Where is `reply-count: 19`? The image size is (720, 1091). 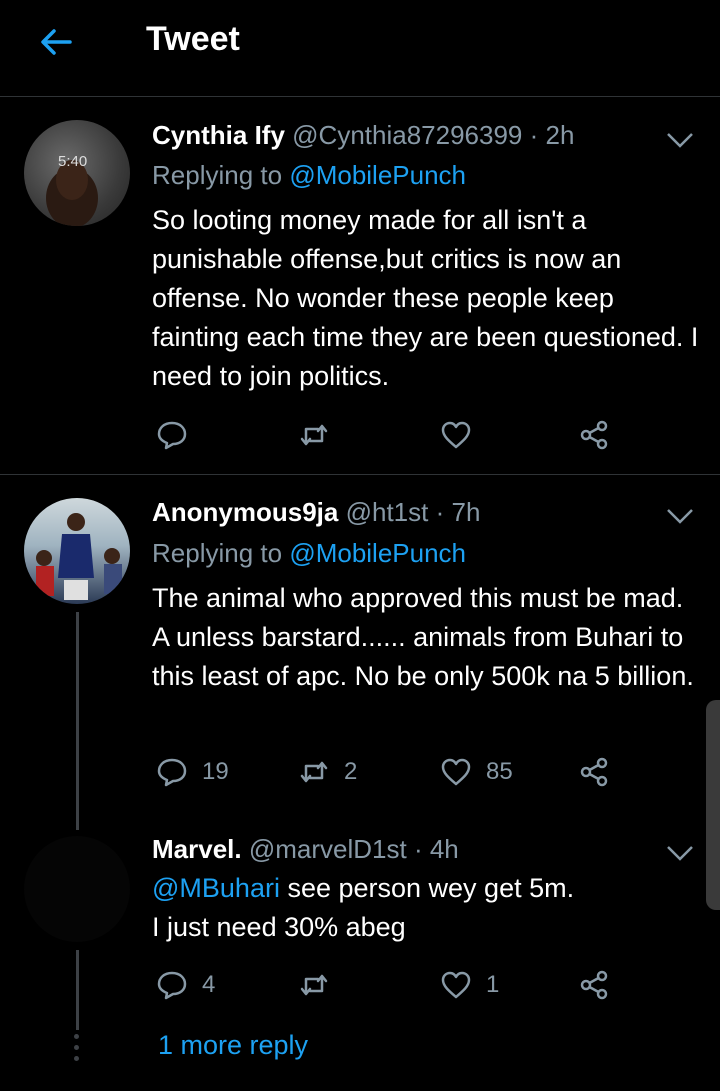
reply-count: 19 is located at coordinates (215, 771).